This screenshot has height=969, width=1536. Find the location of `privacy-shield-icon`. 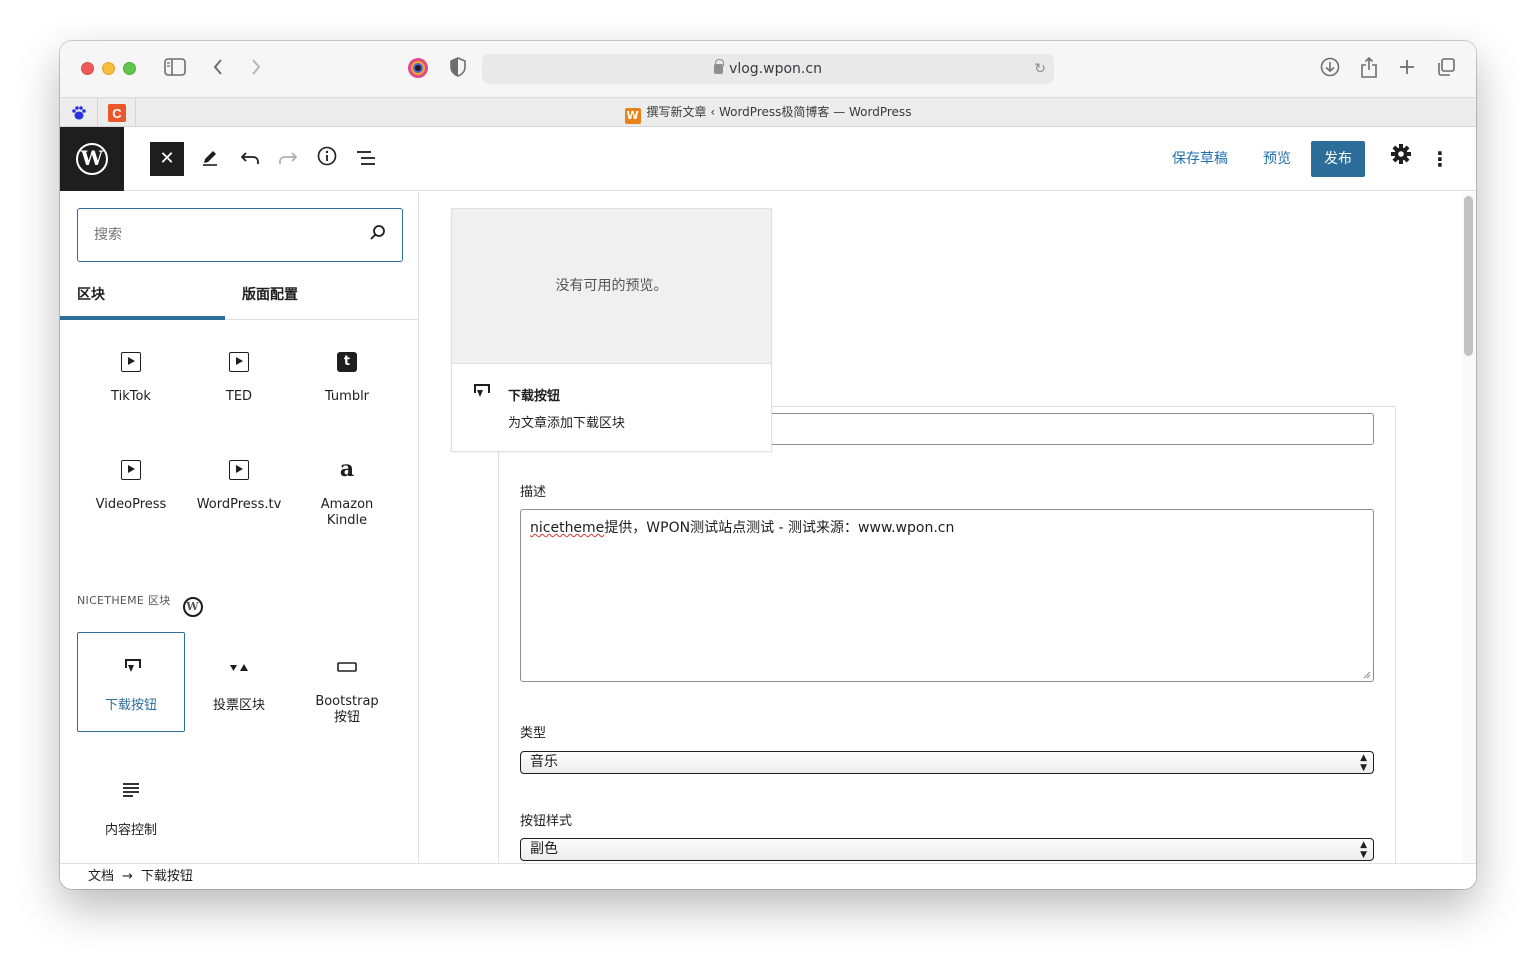

privacy-shield-icon is located at coordinates (458, 69).